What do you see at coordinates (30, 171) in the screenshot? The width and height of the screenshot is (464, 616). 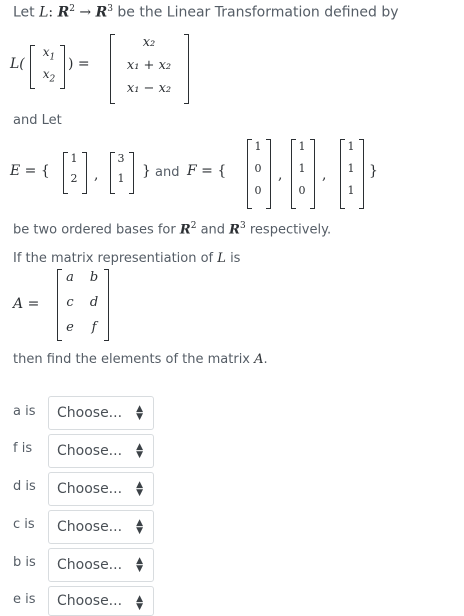 I see `E-label: E = {` at bounding box center [30, 171].